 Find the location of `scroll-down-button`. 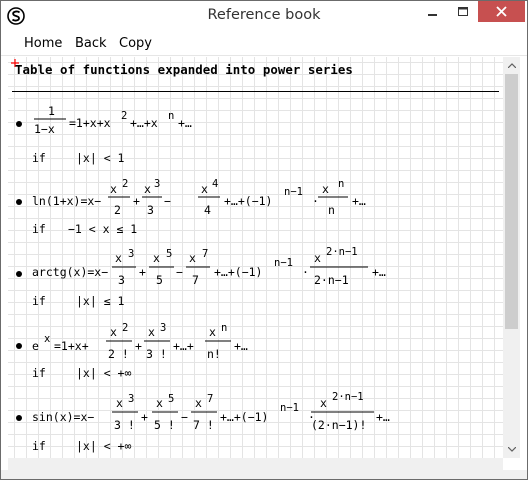

scroll-down-button is located at coordinates (511, 449).